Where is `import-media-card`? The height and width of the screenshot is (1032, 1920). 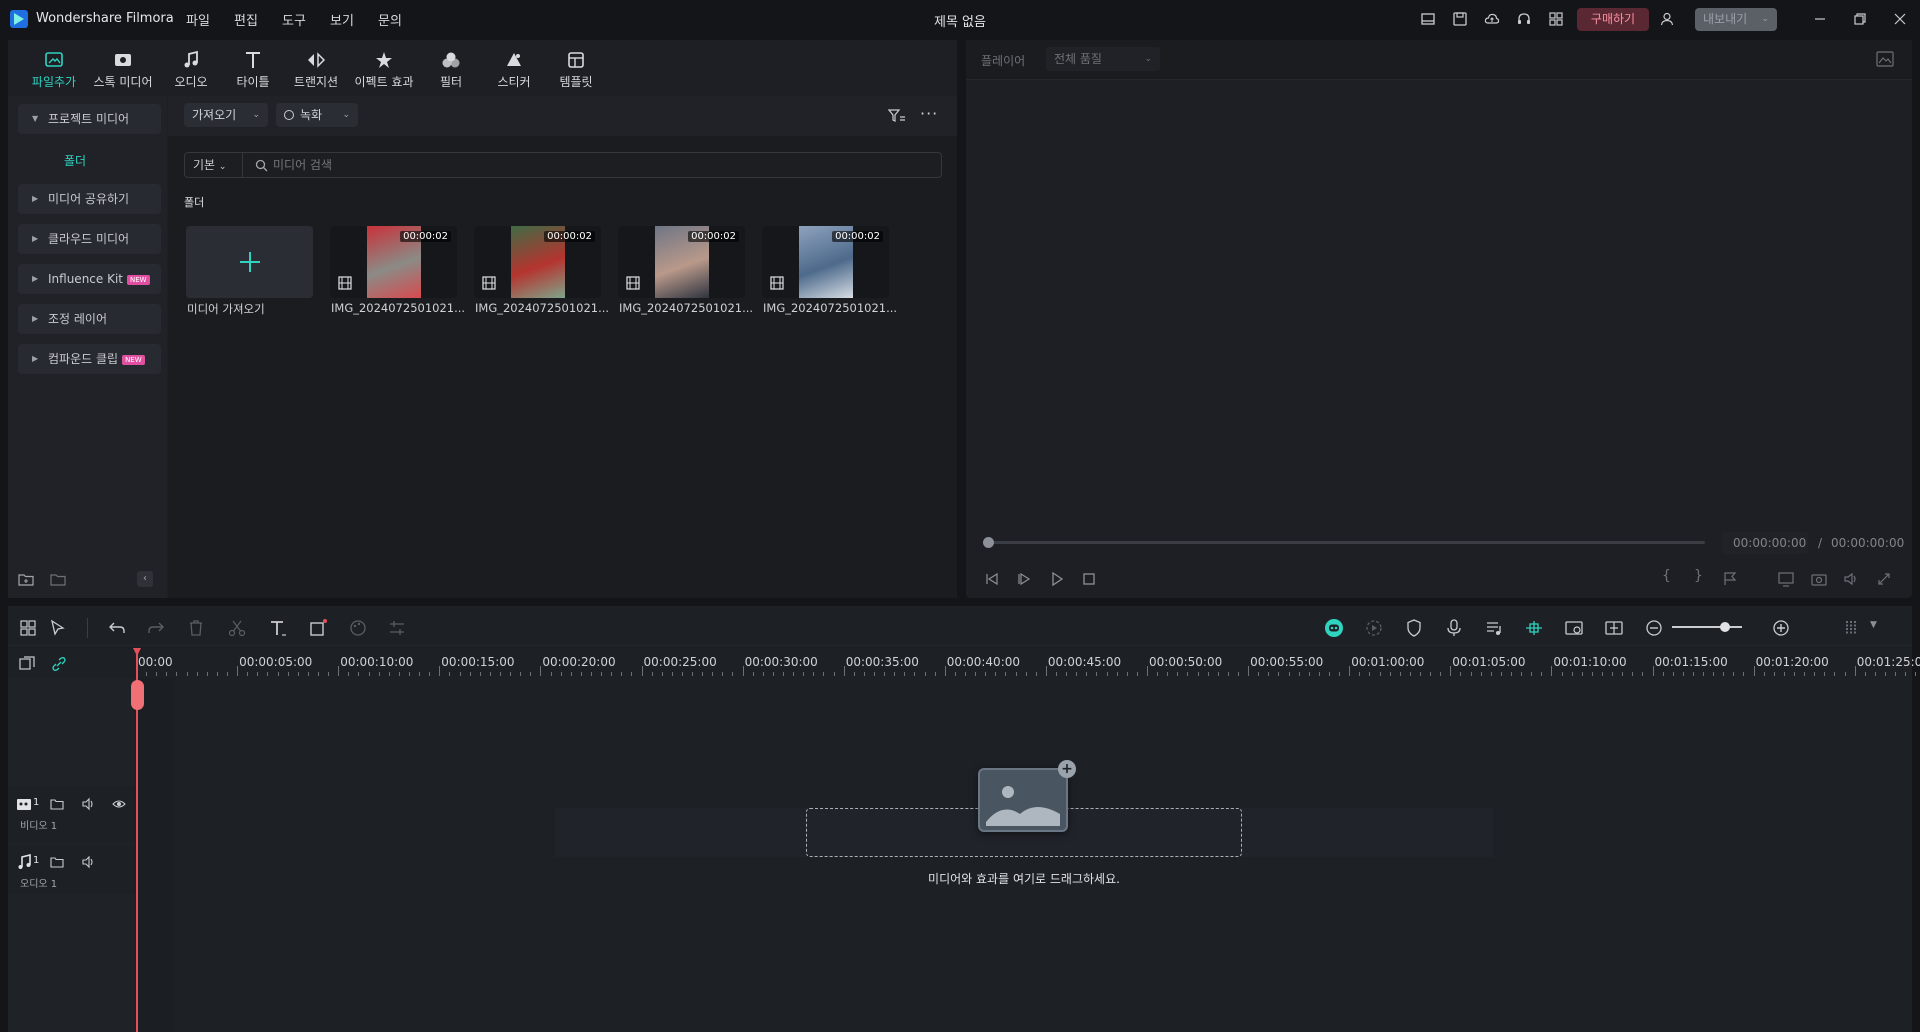
import-media-card is located at coordinates (249, 262).